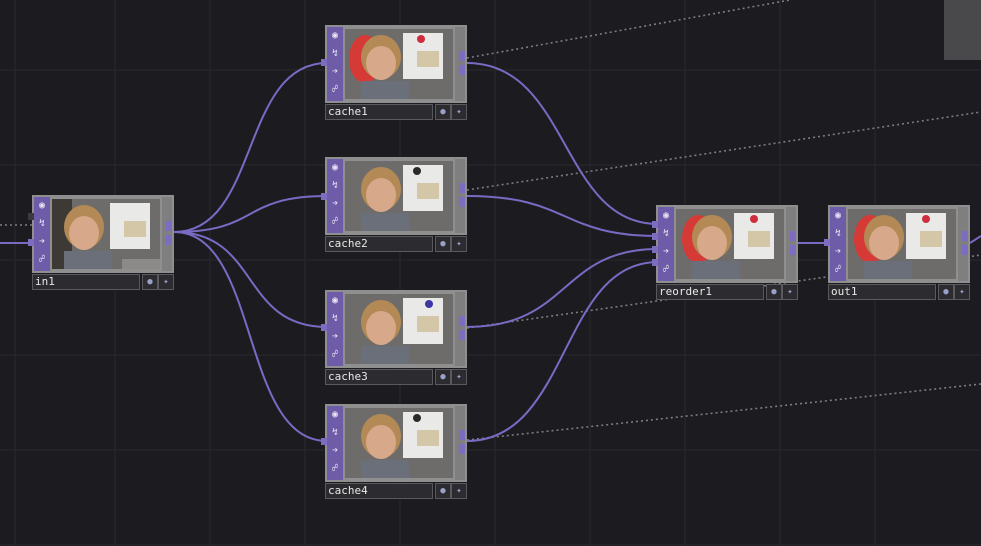  I want to click on node-cache3: ◉ ↯ ➔ ☍ cache3 ● ✦, so click(394, 337).